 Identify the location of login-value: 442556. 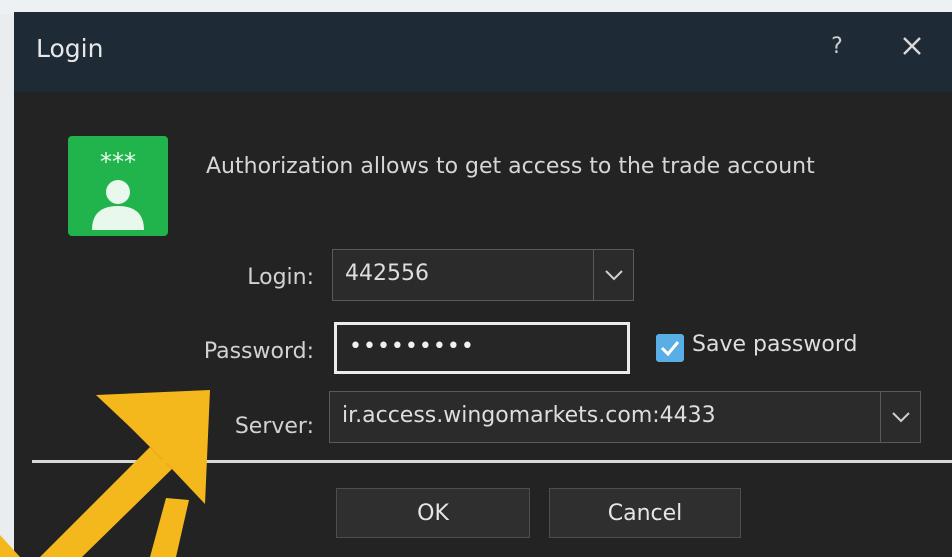
(387, 273).